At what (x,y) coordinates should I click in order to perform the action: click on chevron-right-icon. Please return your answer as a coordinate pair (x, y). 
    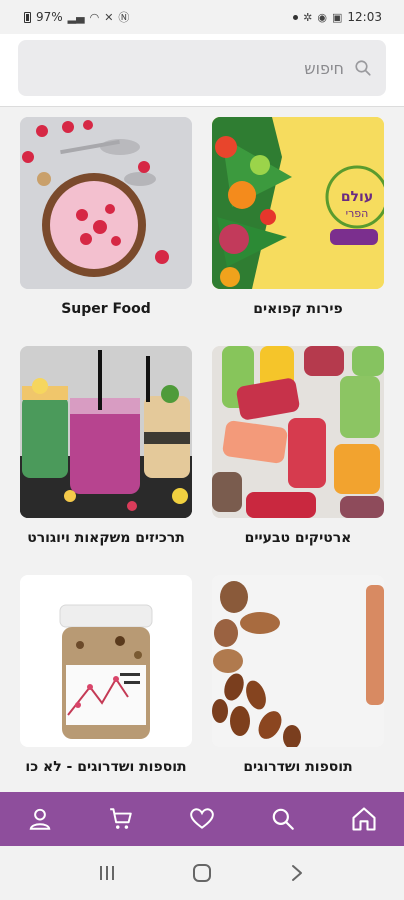
    Looking at the image, I should click on (296, 873).